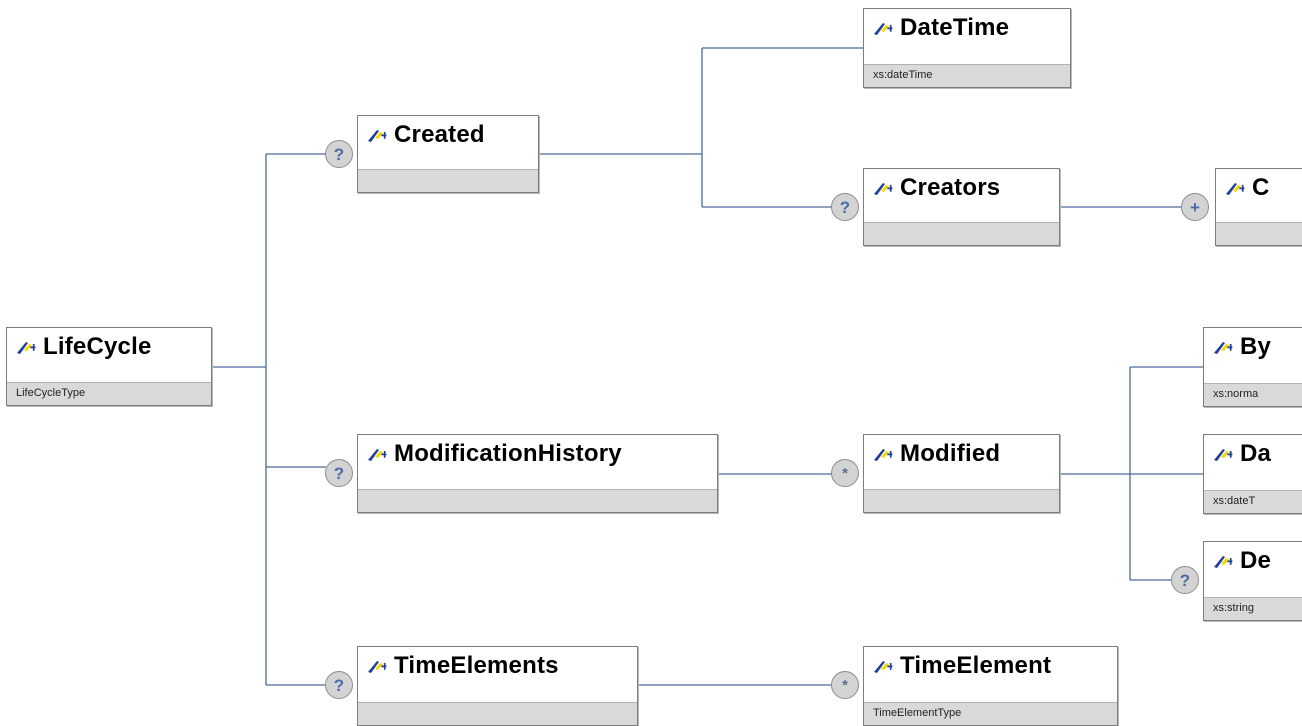 The width and height of the screenshot is (1302, 726). What do you see at coordinates (448, 154) in the screenshot?
I see `created-element-node: Created` at bounding box center [448, 154].